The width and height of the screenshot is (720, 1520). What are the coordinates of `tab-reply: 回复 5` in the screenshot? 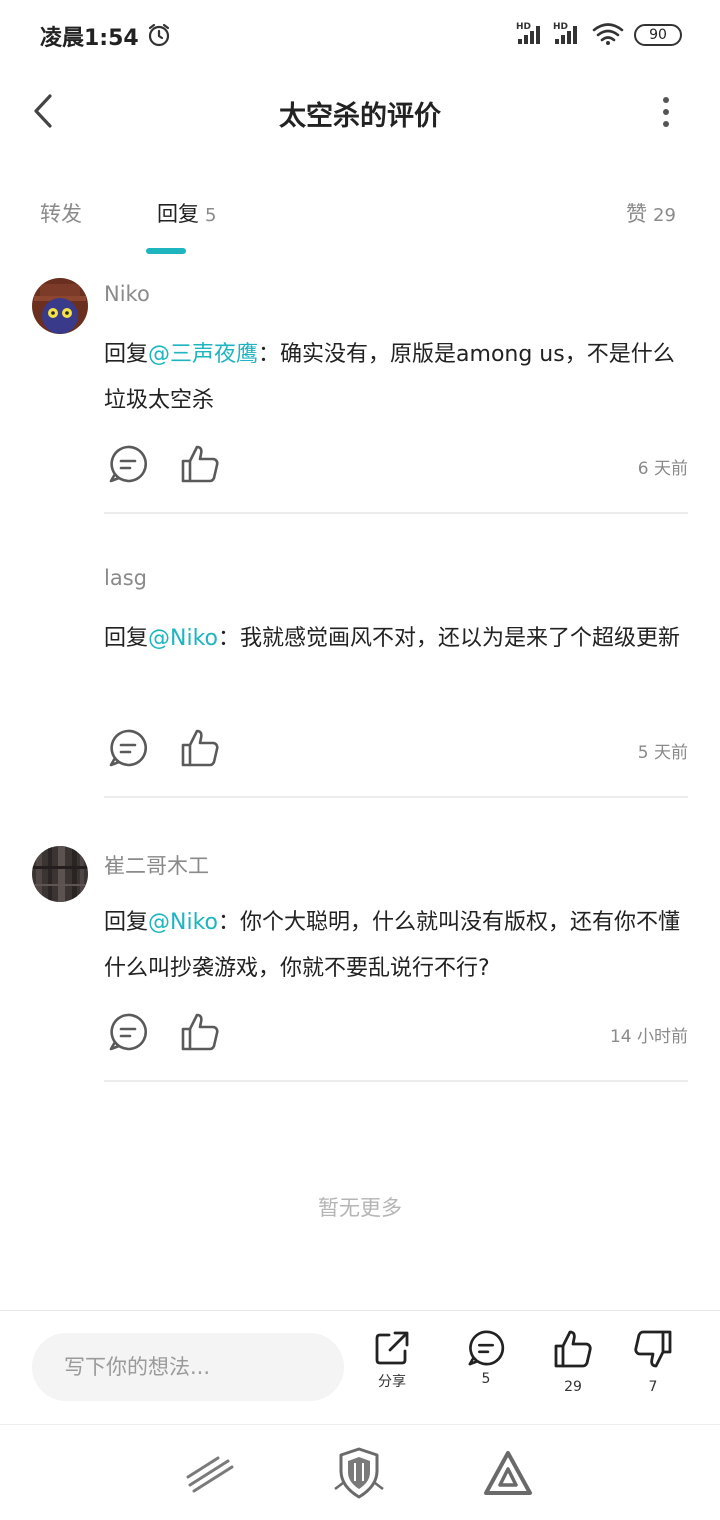 It's located at (186, 213).